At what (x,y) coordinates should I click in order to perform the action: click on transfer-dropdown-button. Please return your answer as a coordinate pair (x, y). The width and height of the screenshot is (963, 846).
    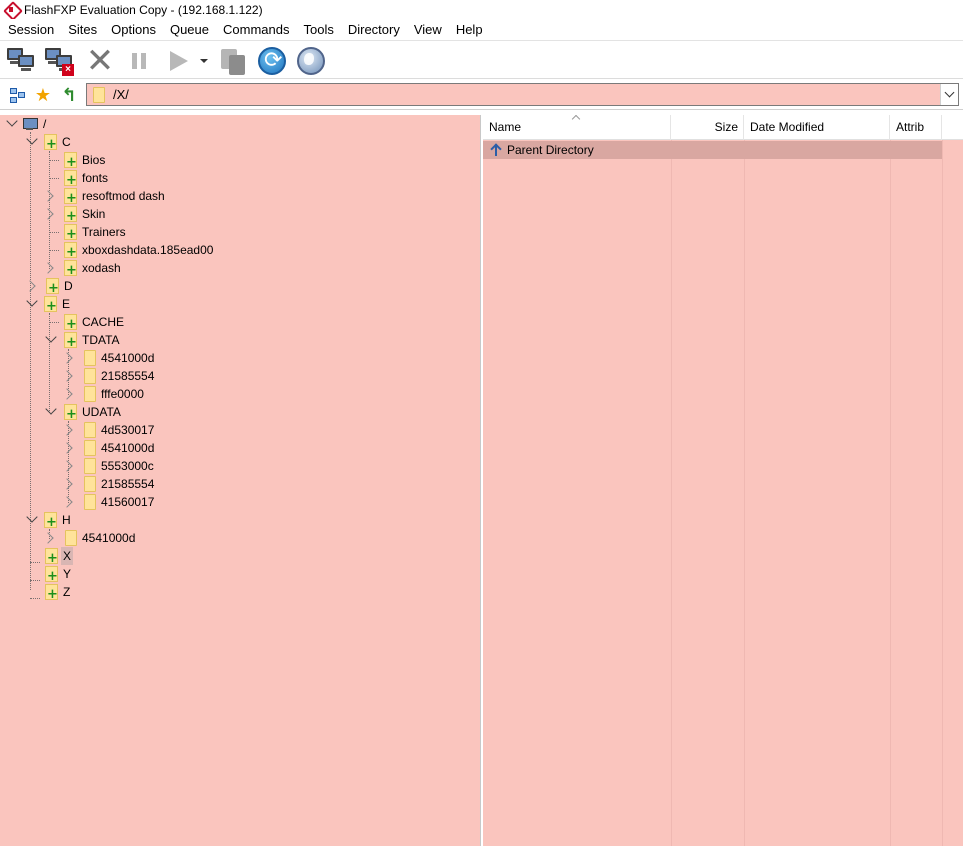
    Looking at the image, I should click on (204, 61).